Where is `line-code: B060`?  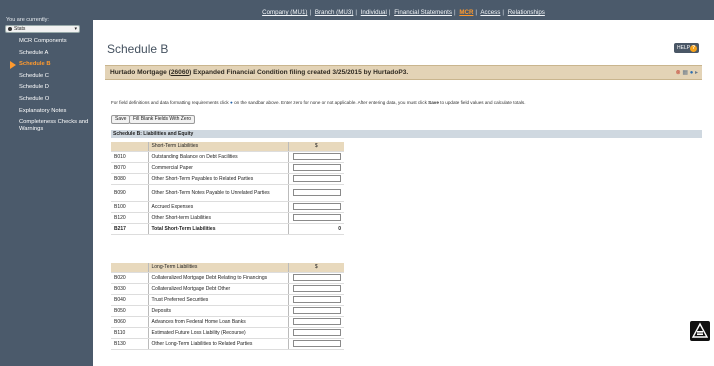
line-code: B060 is located at coordinates (129, 322).